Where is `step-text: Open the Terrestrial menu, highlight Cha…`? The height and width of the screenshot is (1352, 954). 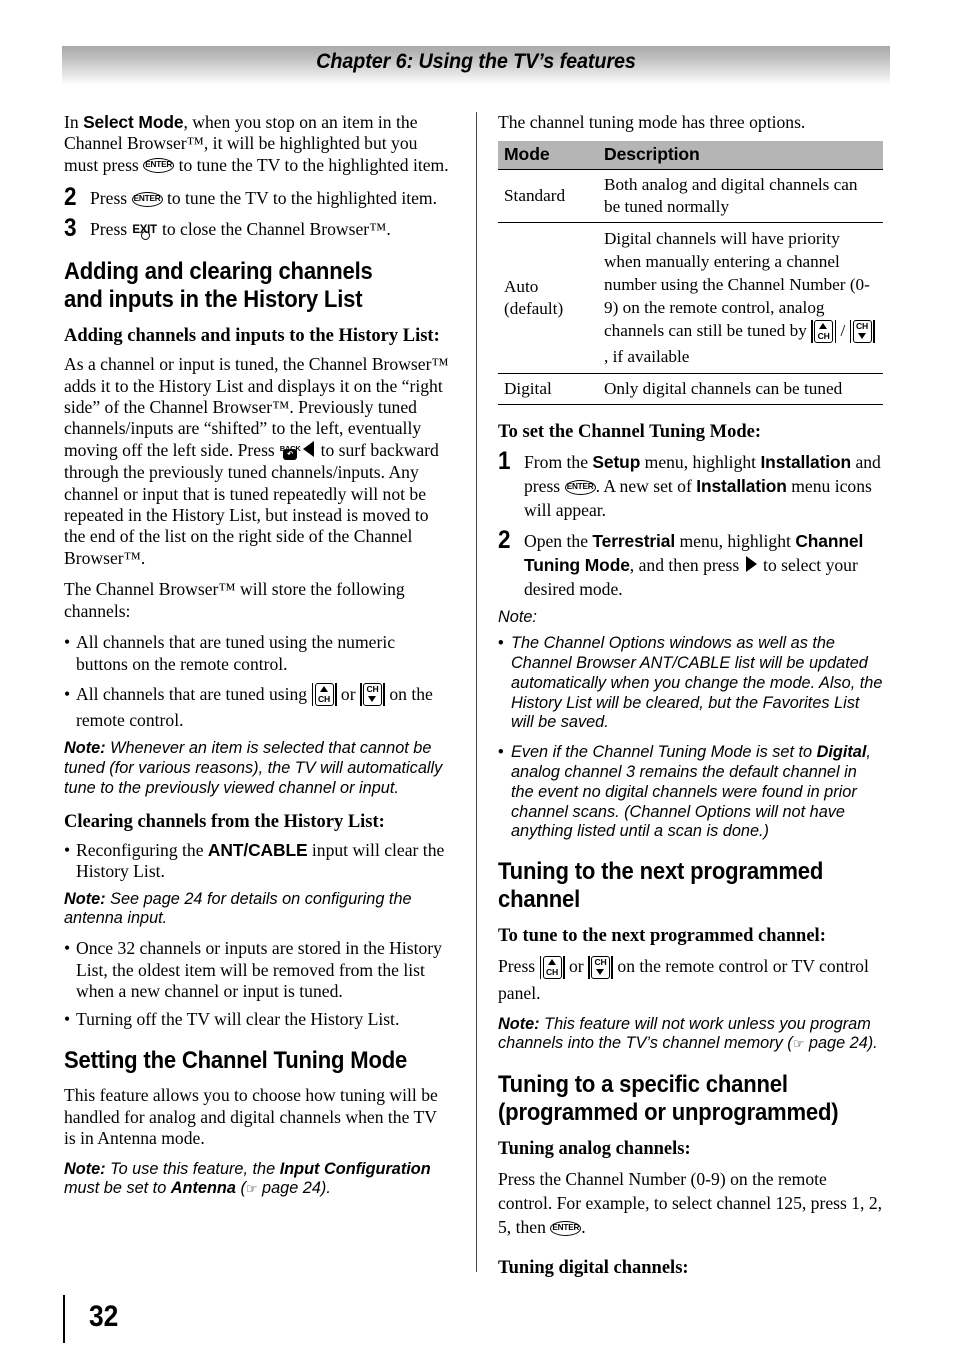 step-text: Open the Terrestrial menu, highlight Cha… is located at coordinates (703, 565).